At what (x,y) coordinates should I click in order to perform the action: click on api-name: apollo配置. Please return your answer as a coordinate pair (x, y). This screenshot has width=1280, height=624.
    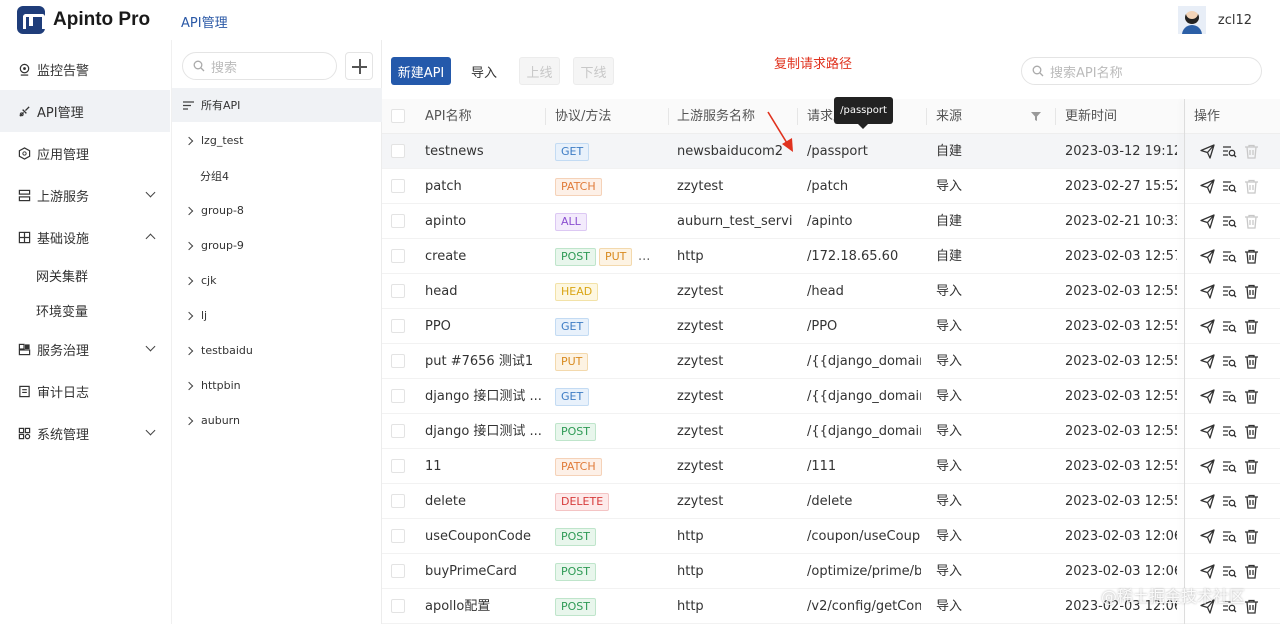
    Looking at the image, I should click on (484, 606).